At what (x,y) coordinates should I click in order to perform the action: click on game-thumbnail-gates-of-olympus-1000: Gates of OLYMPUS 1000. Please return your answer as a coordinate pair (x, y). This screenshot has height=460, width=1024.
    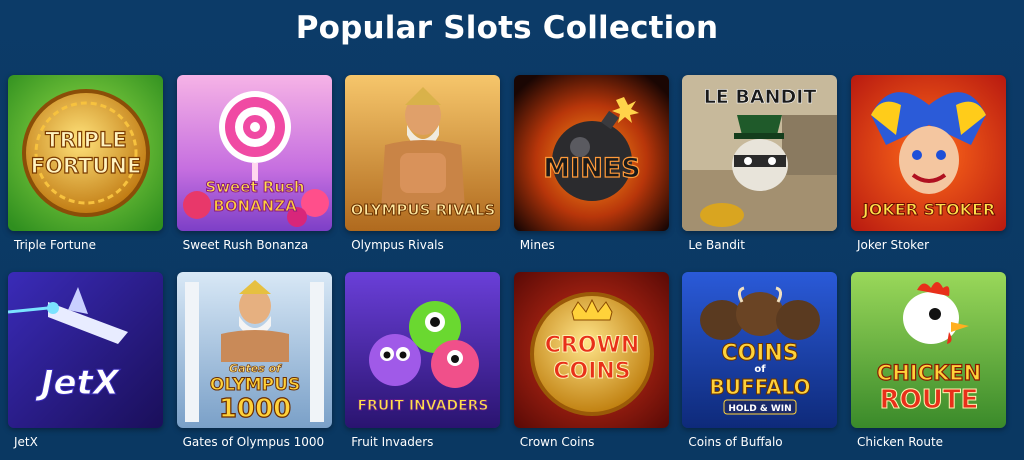
    Looking at the image, I should click on (254, 350).